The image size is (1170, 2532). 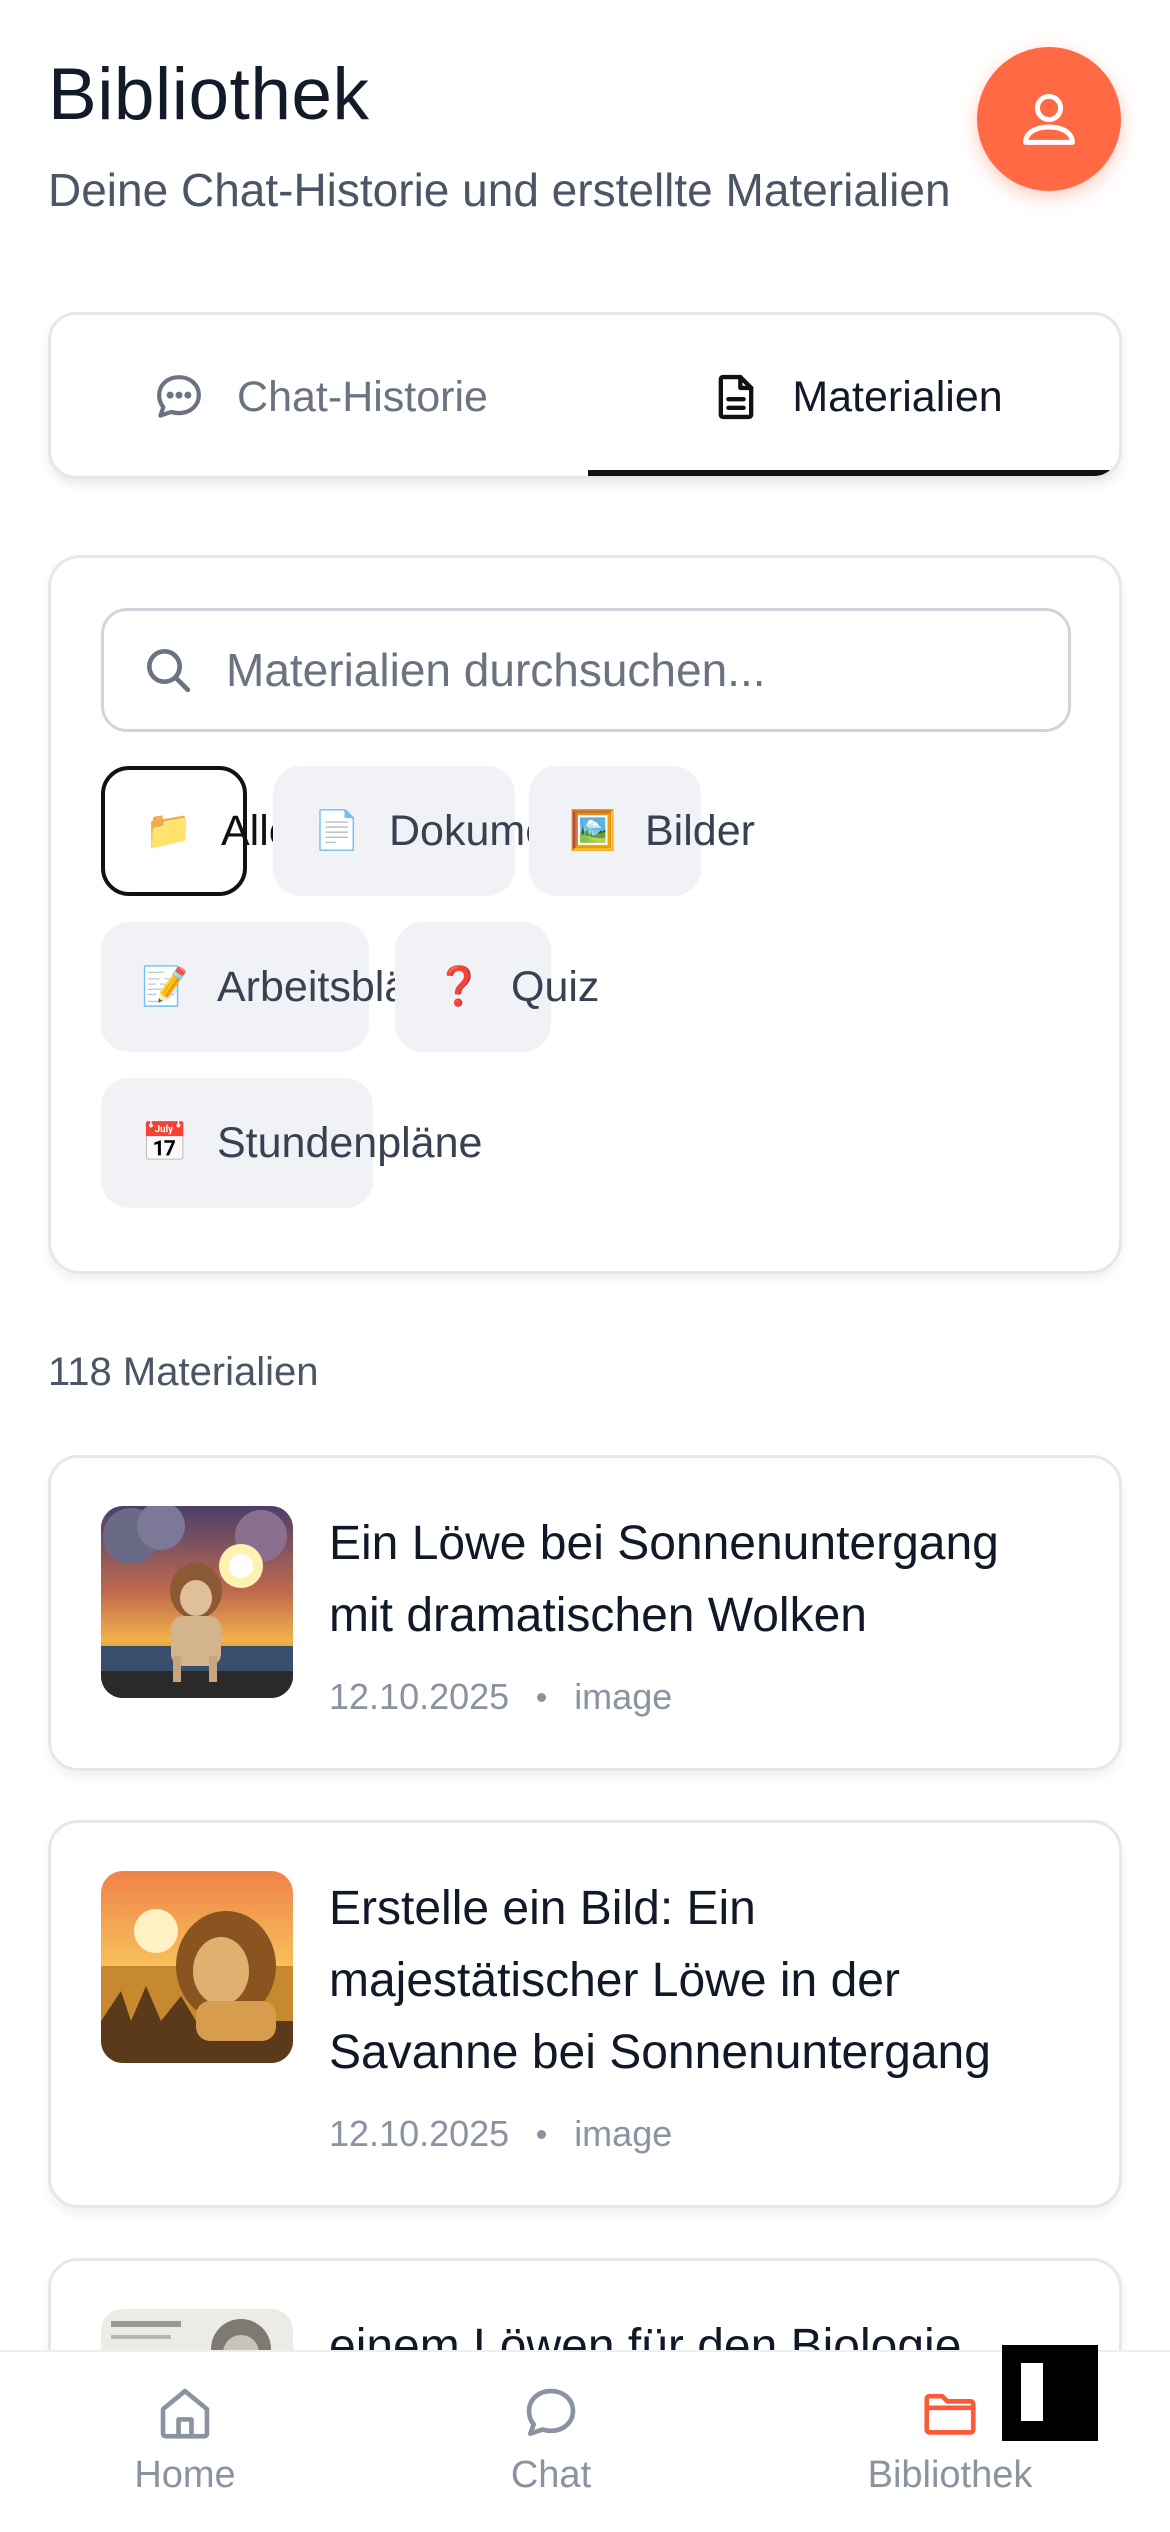 I want to click on filter-chip-quiz: ❓ Quiz, so click(x=497, y=987).